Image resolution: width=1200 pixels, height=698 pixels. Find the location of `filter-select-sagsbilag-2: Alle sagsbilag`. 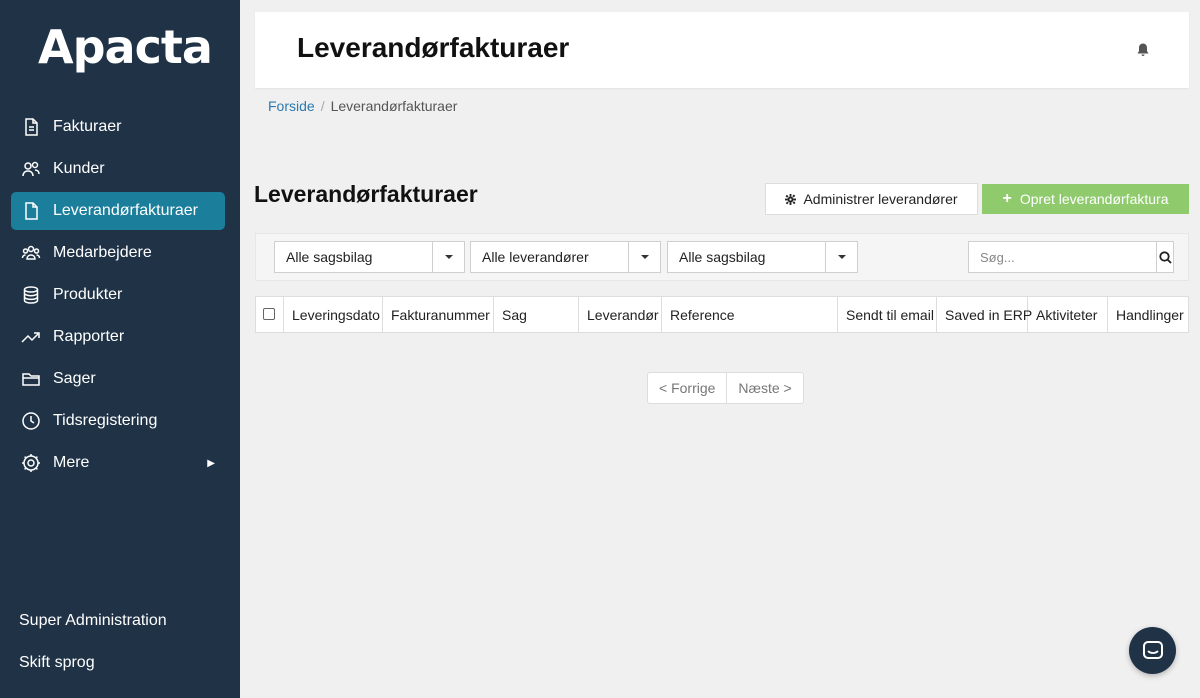

filter-select-sagsbilag-2: Alle sagsbilag is located at coordinates (762, 257).